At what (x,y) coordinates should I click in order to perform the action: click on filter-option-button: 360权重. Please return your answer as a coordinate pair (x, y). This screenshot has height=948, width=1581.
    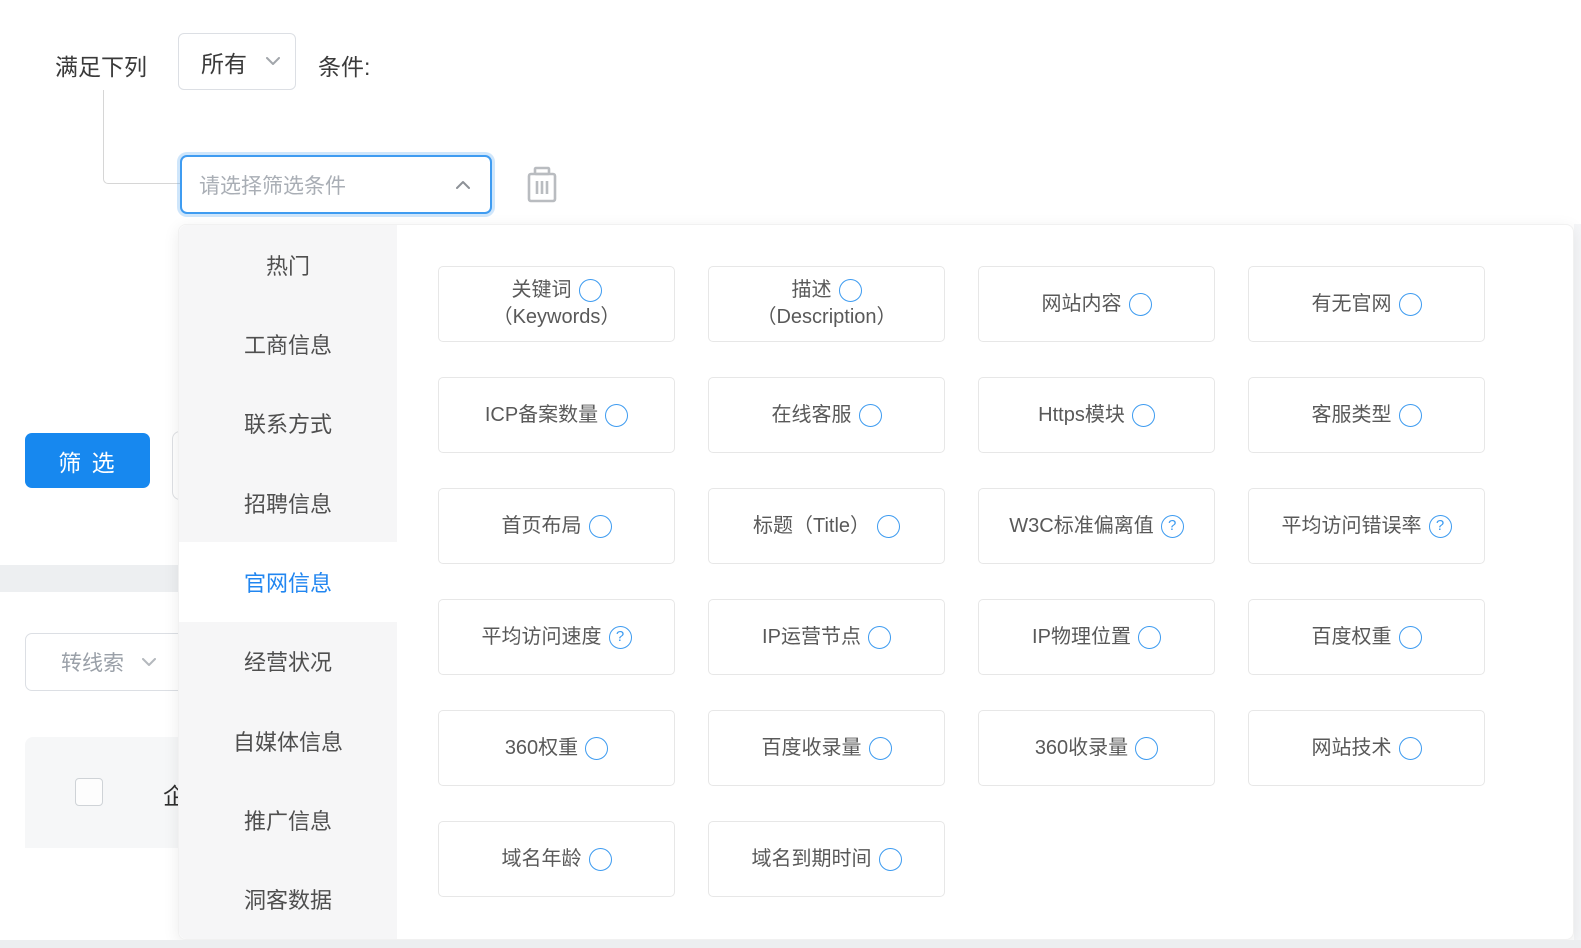
    Looking at the image, I should click on (556, 748).